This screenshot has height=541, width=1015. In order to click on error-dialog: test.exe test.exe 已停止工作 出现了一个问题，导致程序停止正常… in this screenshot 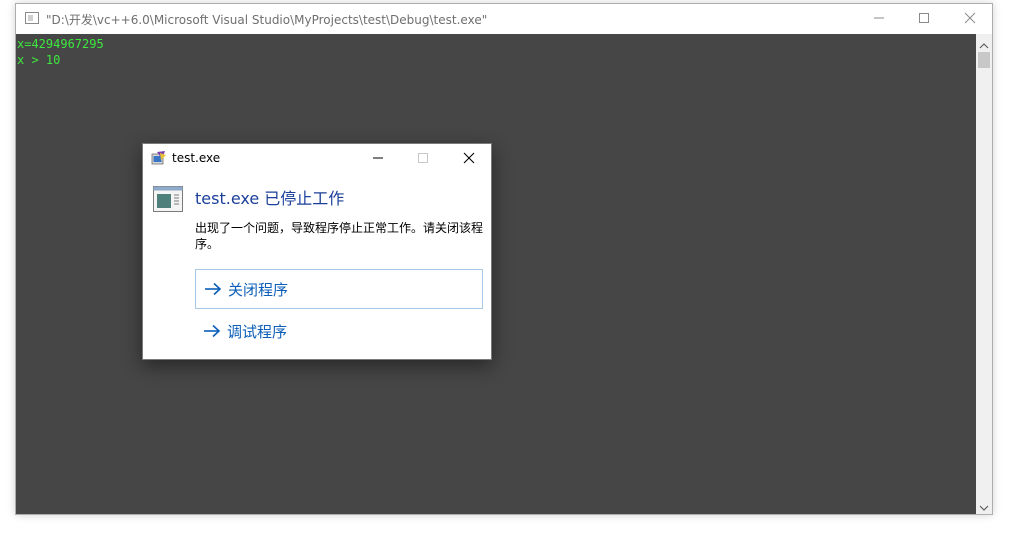, I will do `click(317, 251)`.